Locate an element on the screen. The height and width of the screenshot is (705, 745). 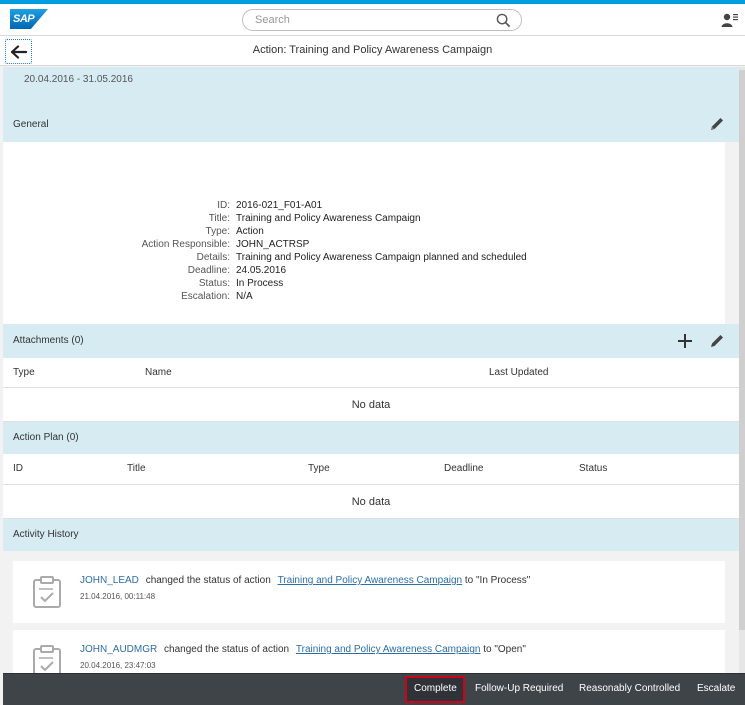
user-menu-icon is located at coordinates (730, 21).